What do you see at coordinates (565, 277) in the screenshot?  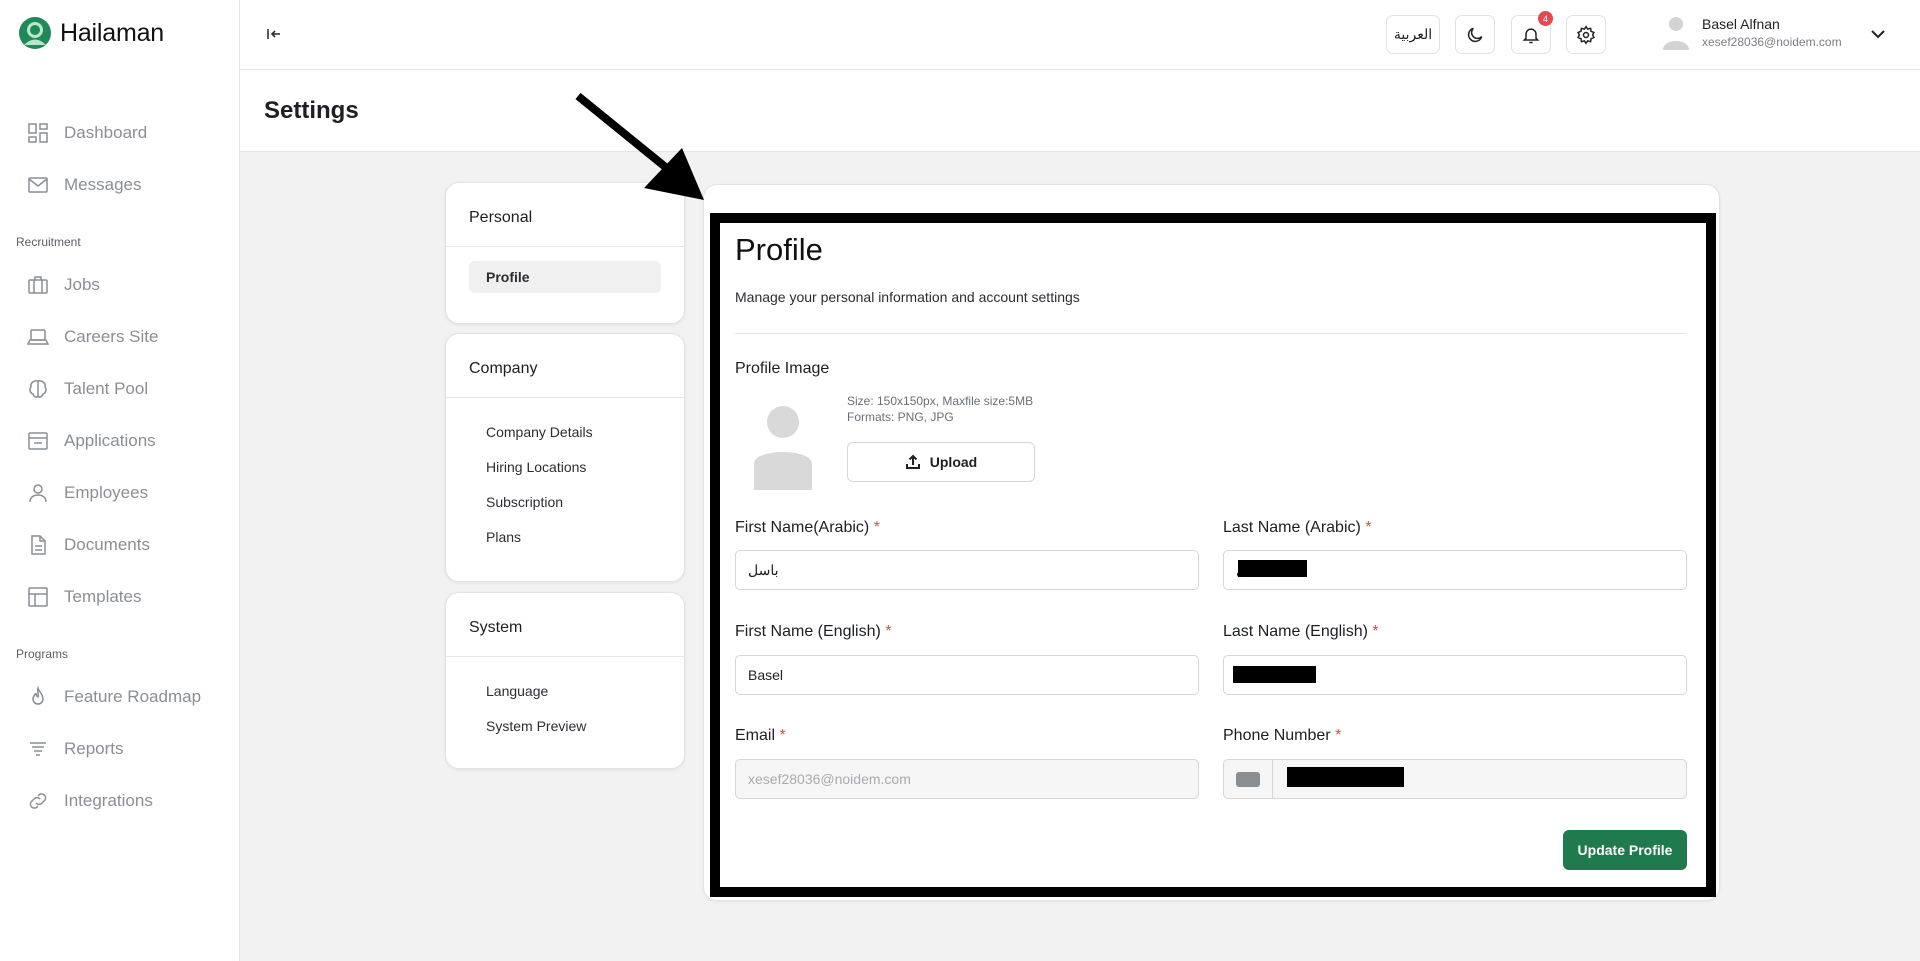 I see `menu-item-profile: Profile` at bounding box center [565, 277].